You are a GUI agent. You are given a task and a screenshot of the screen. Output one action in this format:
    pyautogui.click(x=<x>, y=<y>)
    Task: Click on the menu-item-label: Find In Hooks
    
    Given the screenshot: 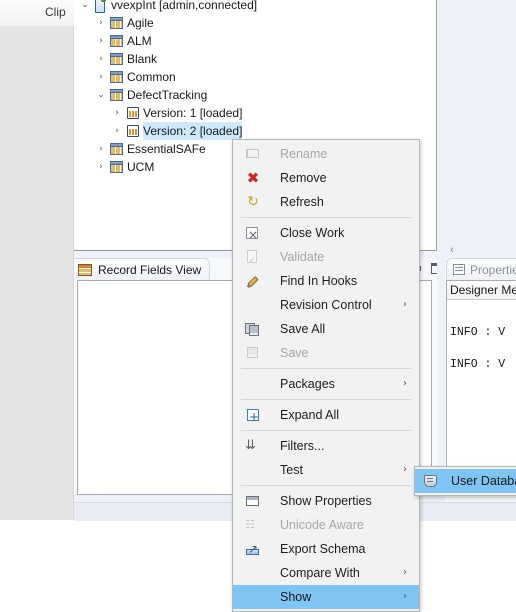 What is the action you would take?
    pyautogui.click(x=319, y=281)
    